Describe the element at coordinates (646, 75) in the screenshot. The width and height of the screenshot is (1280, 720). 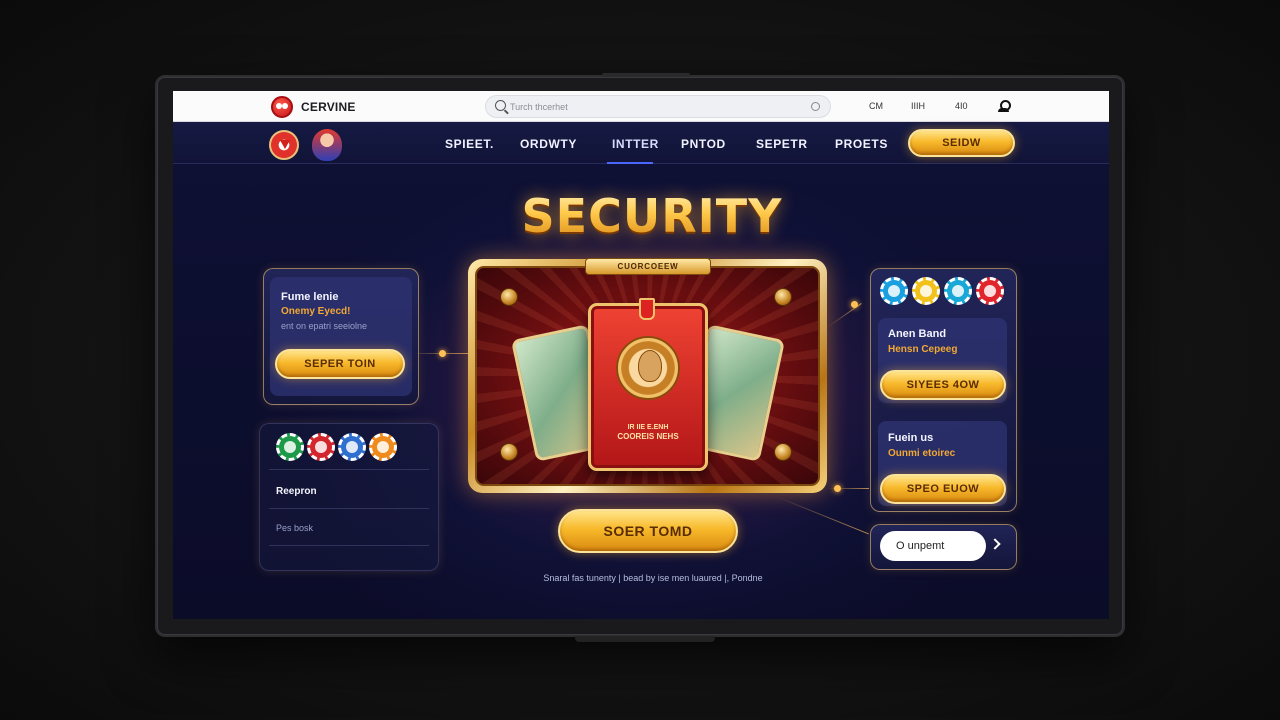
I see `monitor-camera-notch` at that location.